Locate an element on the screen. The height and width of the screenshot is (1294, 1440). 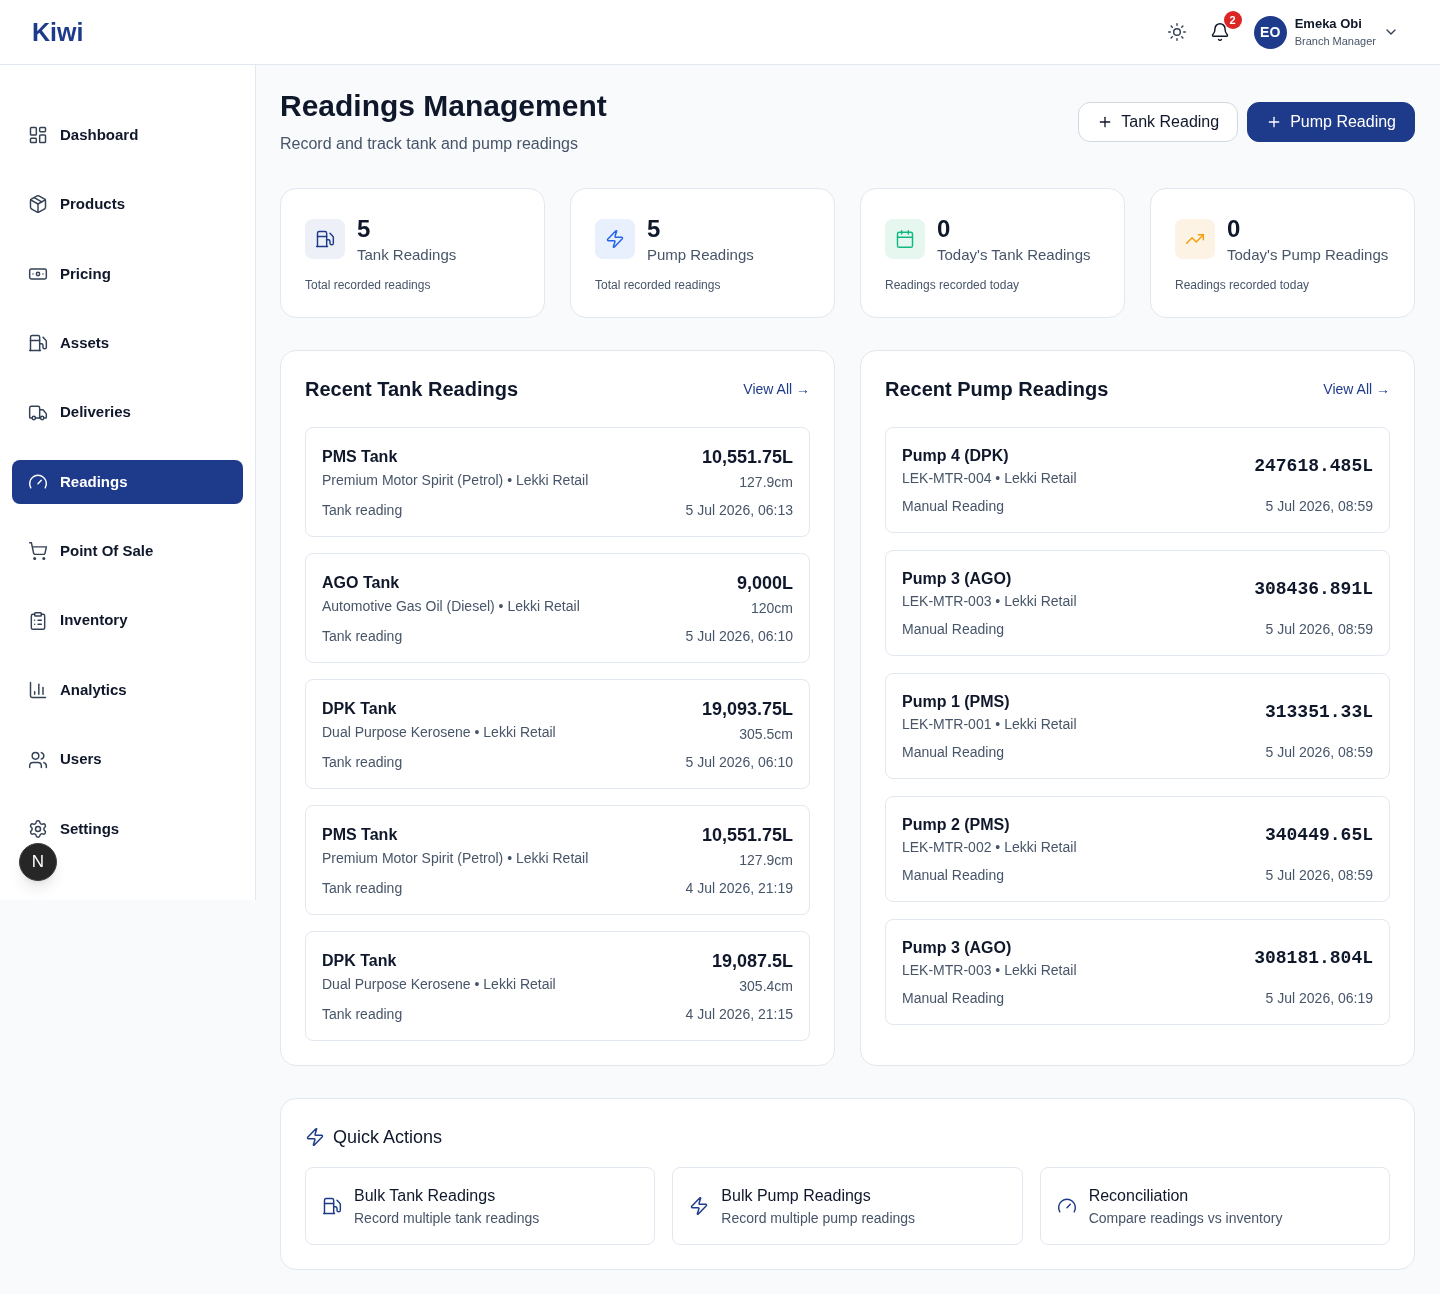
users-icon is located at coordinates (38, 759).